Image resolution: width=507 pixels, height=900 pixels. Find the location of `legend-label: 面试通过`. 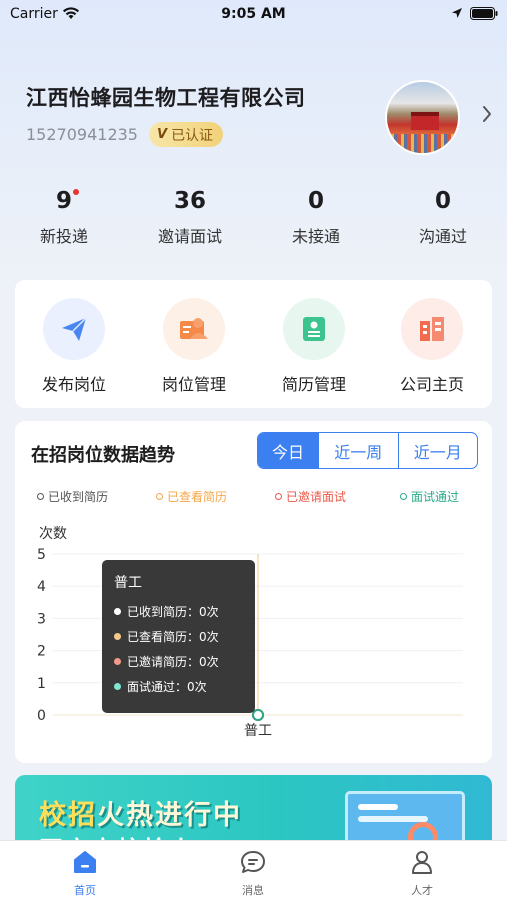

legend-label: 面试通过 is located at coordinates (435, 497).